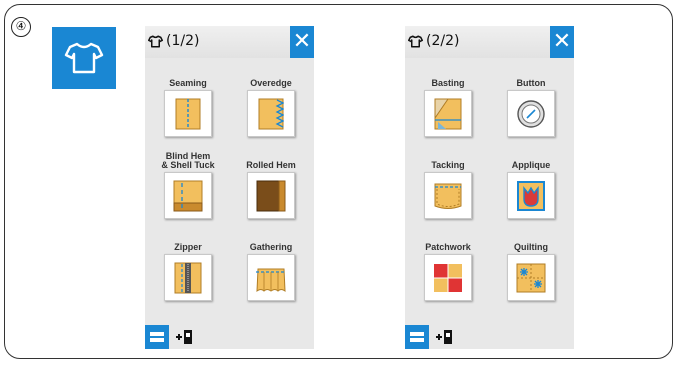 The width and height of the screenshot is (679, 365). Describe the element at coordinates (188, 277) in the screenshot. I see `zipper-icon` at that location.